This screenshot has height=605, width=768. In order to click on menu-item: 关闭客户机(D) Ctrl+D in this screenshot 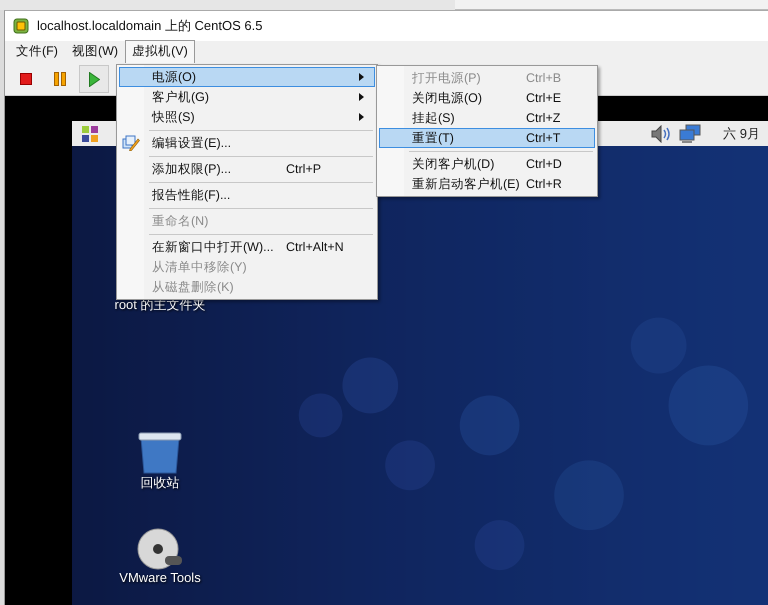, I will do `click(487, 164)`.